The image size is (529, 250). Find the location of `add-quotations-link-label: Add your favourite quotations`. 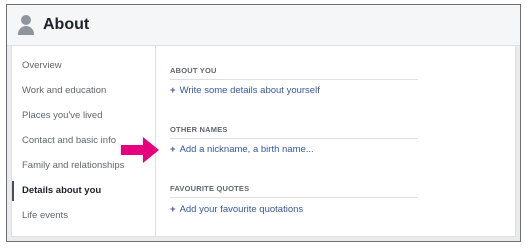

add-quotations-link-label: Add your favourite quotations is located at coordinates (241, 209).